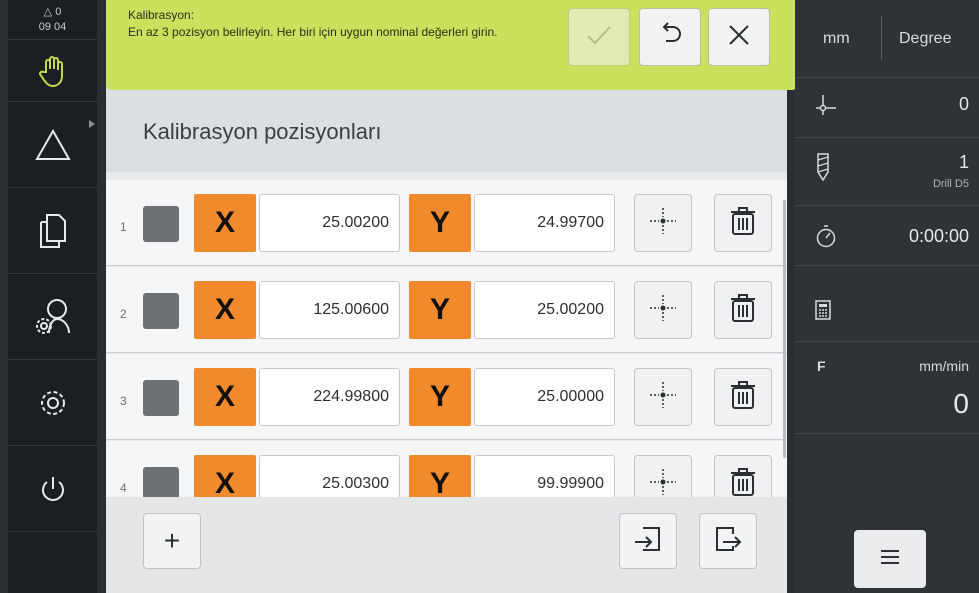 Image resolution: width=979 pixels, height=593 pixels. What do you see at coordinates (52, 20) in the screenshot?
I see `status-indicator: △ 0 09 04` at bounding box center [52, 20].